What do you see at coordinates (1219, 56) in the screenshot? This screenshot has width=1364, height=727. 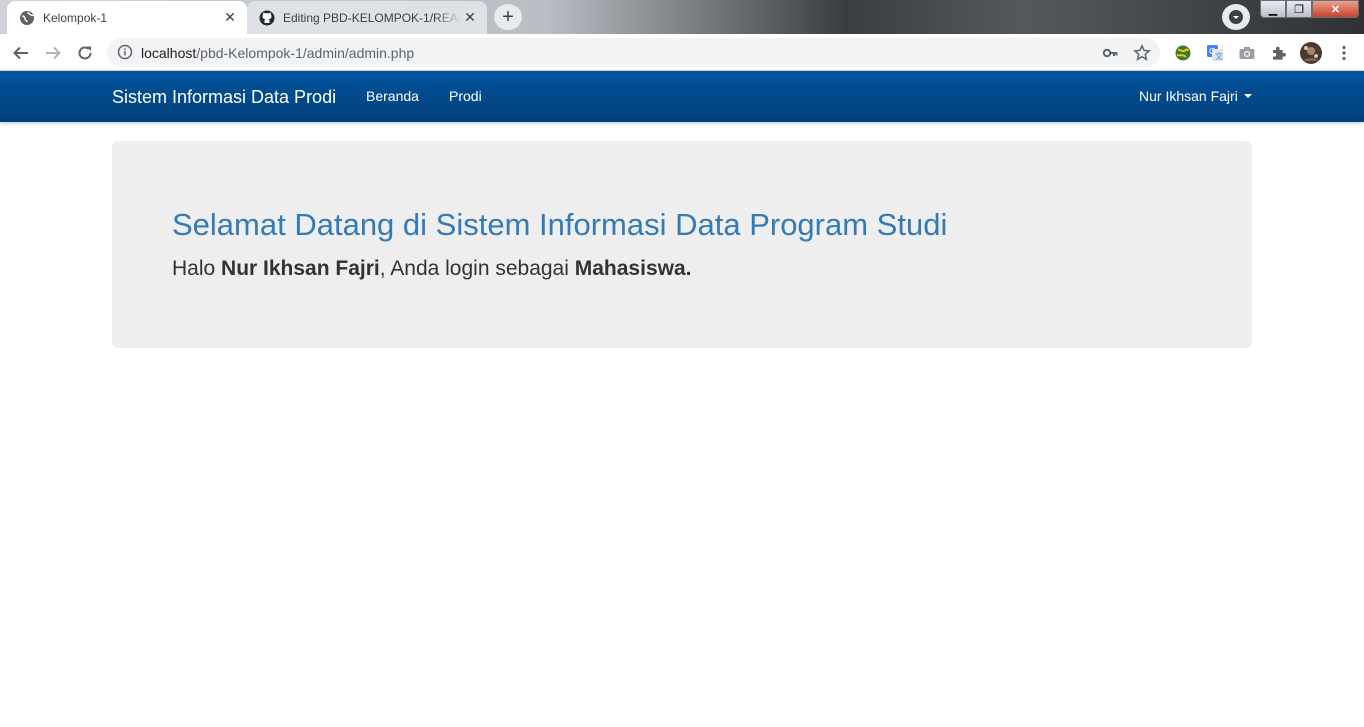 I see `svg-text: 文` at bounding box center [1219, 56].